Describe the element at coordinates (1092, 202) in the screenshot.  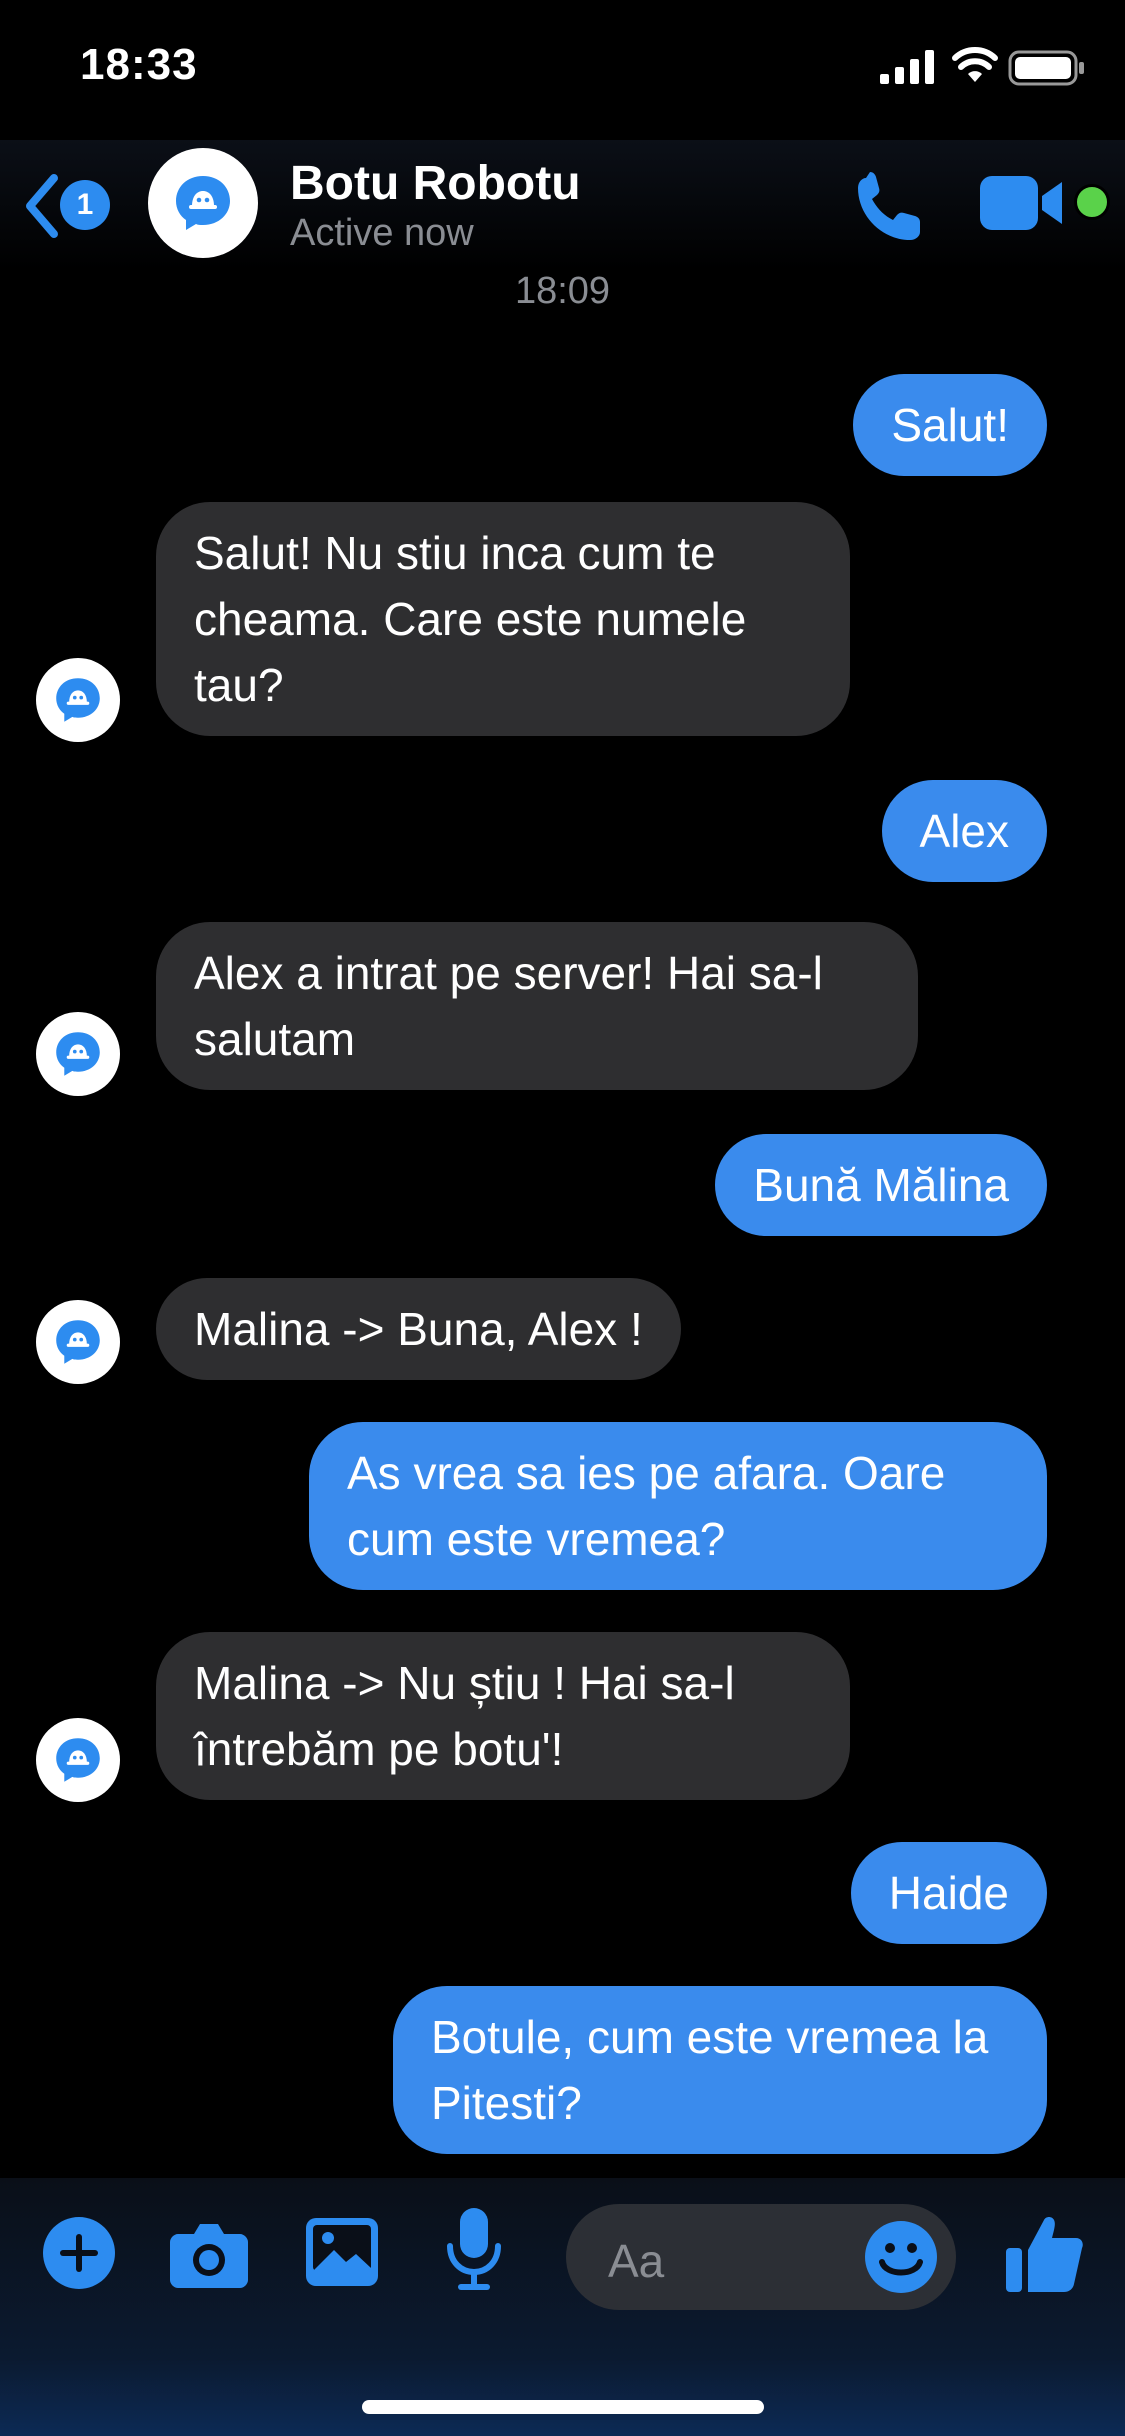
I see `online-indicator` at that location.